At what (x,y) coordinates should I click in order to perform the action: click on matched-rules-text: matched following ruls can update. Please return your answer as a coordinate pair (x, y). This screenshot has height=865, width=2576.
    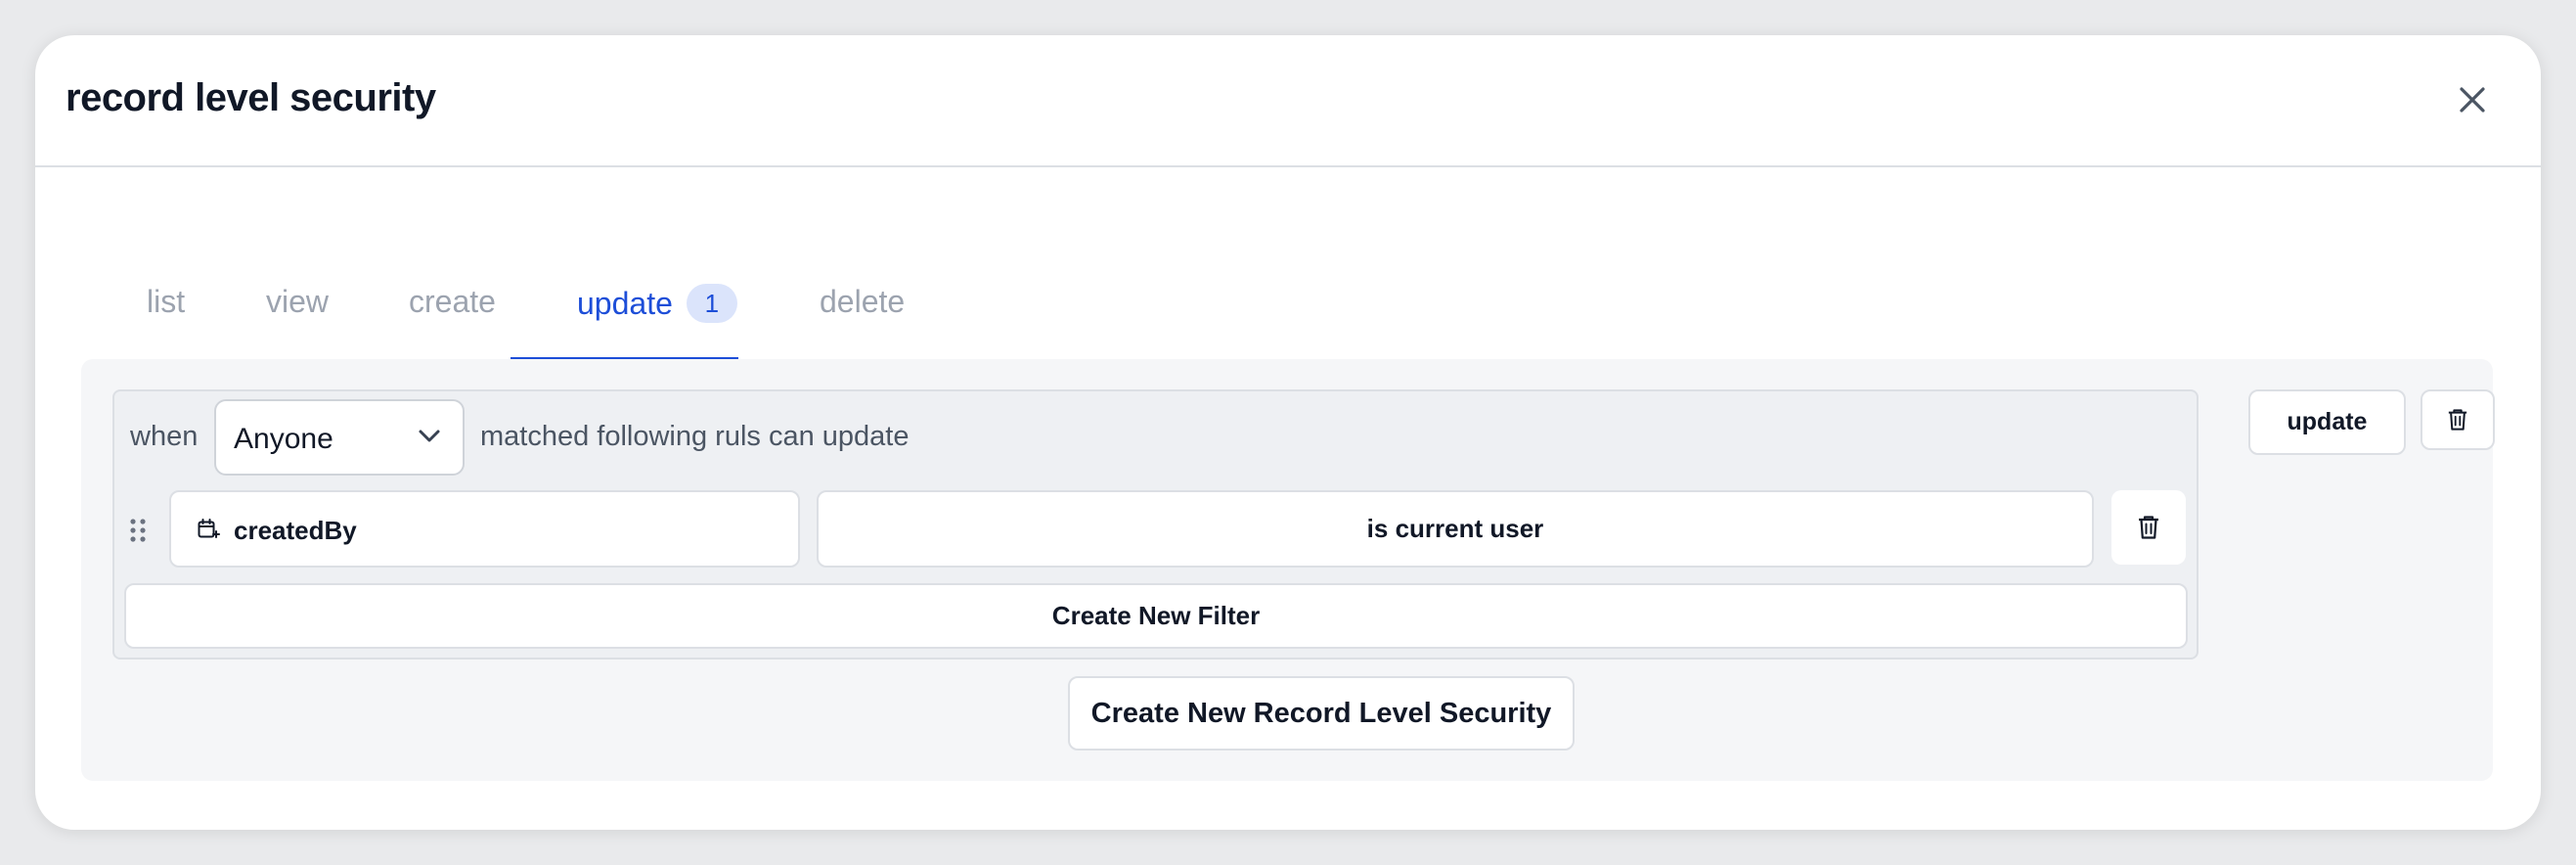
    Looking at the image, I should click on (695, 436).